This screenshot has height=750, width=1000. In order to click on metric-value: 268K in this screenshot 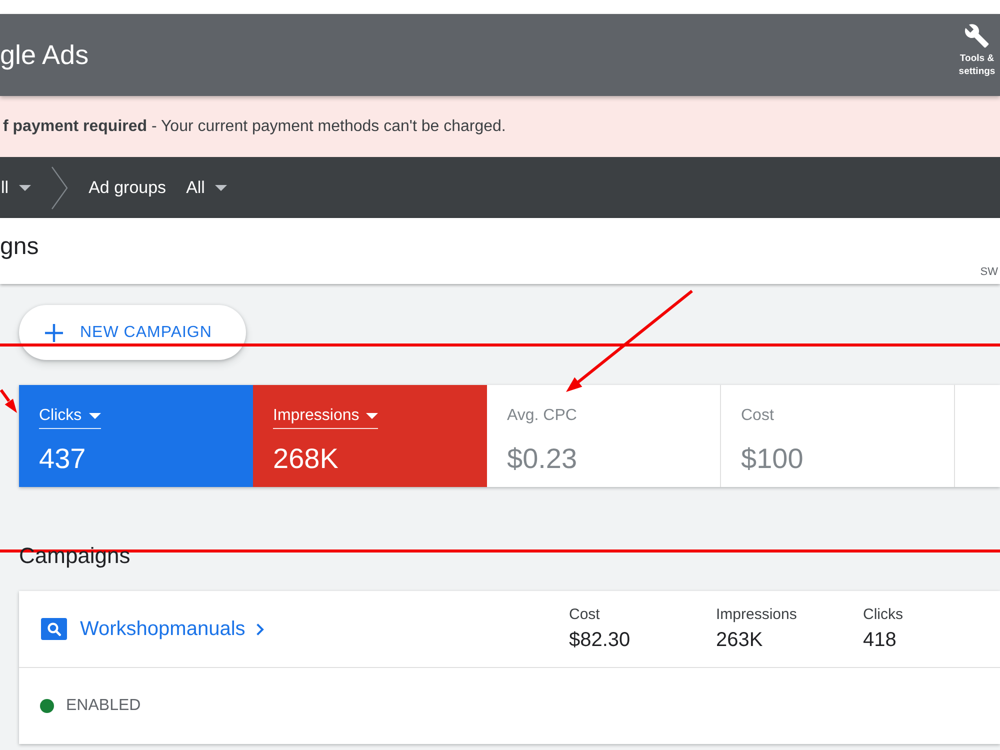, I will do `click(305, 459)`.